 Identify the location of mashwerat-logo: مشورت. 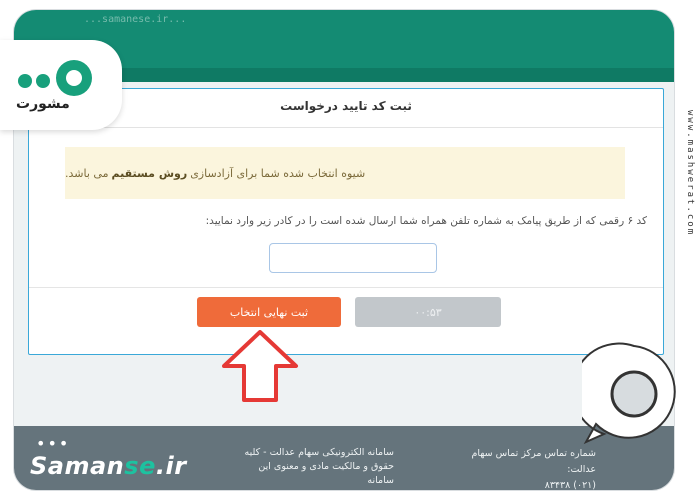
(61, 85).